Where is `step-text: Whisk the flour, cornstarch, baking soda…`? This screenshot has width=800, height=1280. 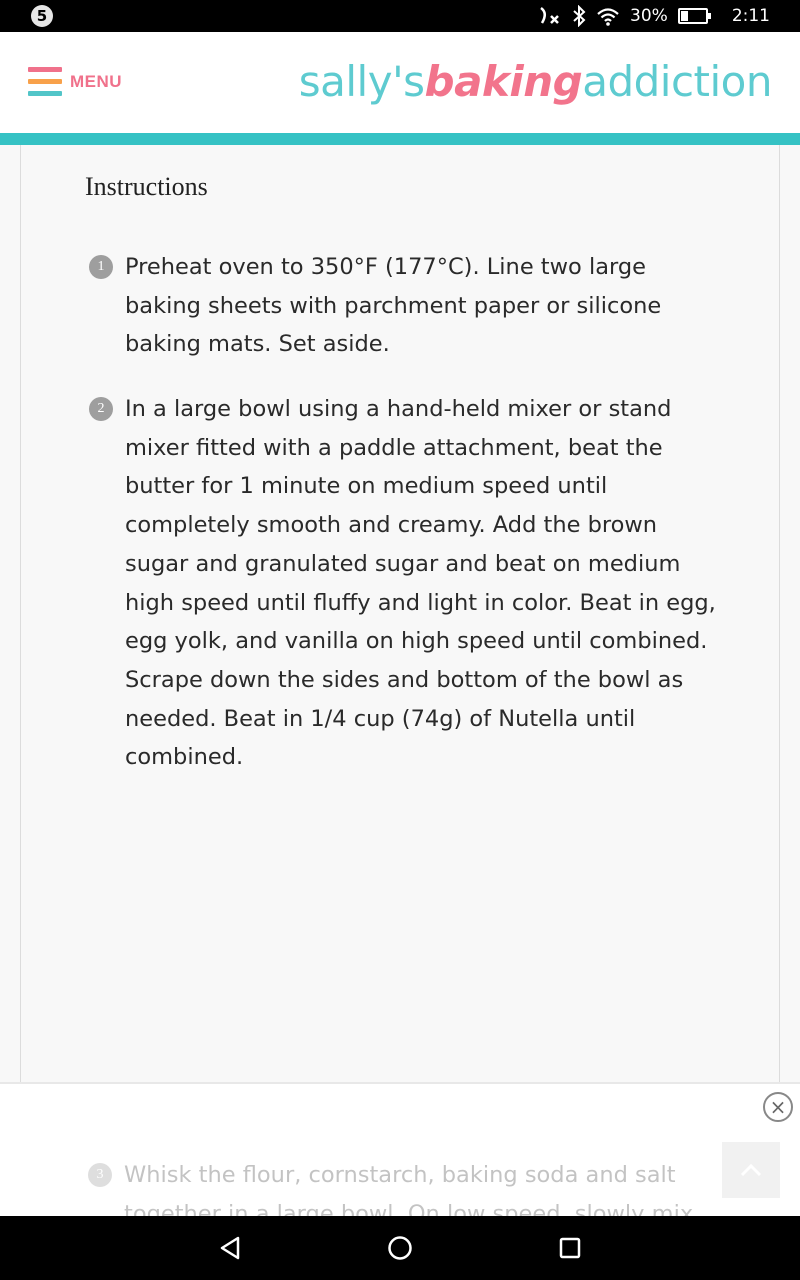 step-text: Whisk the flour, cornstarch, baking soda… is located at coordinates (409, 1189).